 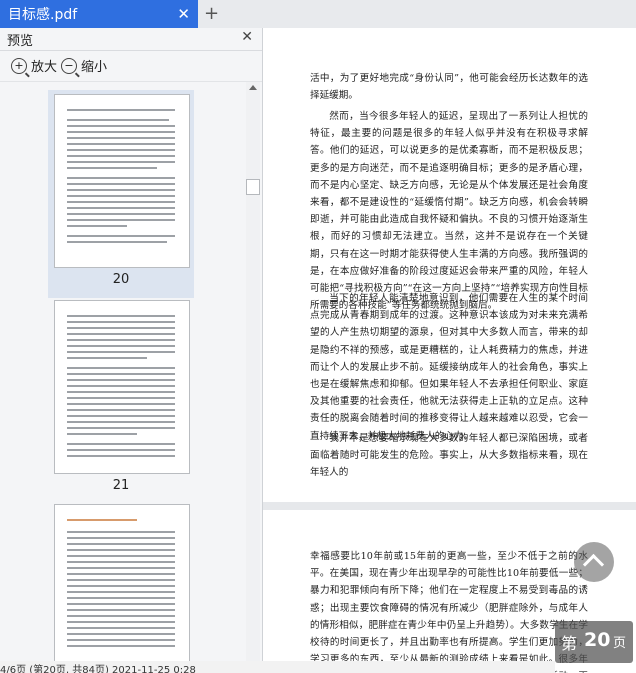 What do you see at coordinates (597, 640) in the screenshot?
I see `page-indicator-number: 20` at bounding box center [597, 640].